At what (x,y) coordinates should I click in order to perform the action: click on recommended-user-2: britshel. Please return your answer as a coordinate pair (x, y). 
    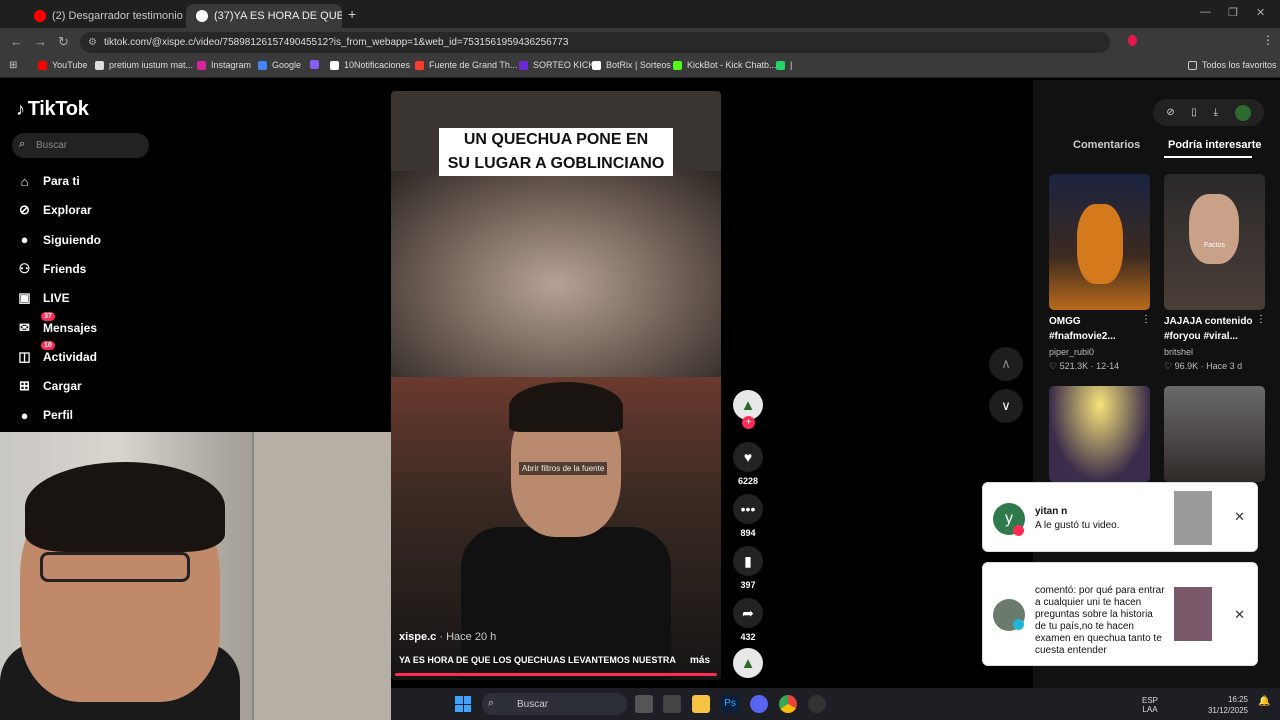
    Looking at the image, I should click on (1178, 352).